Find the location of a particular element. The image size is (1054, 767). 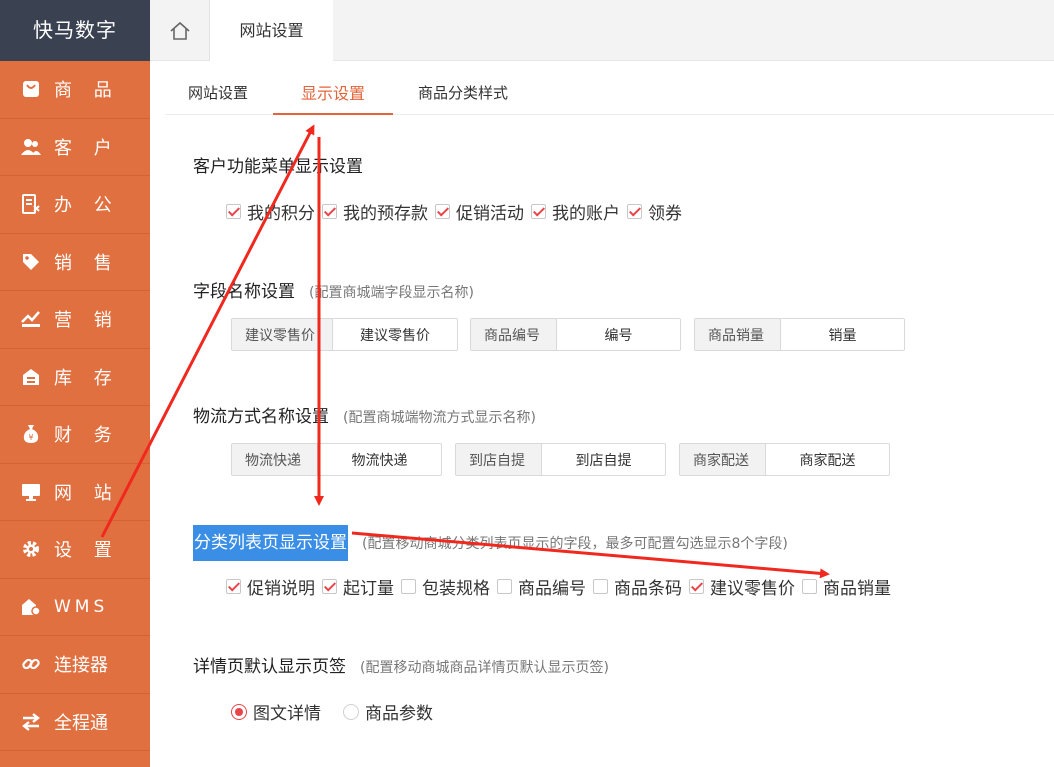

users-icon is located at coordinates (31, 147).